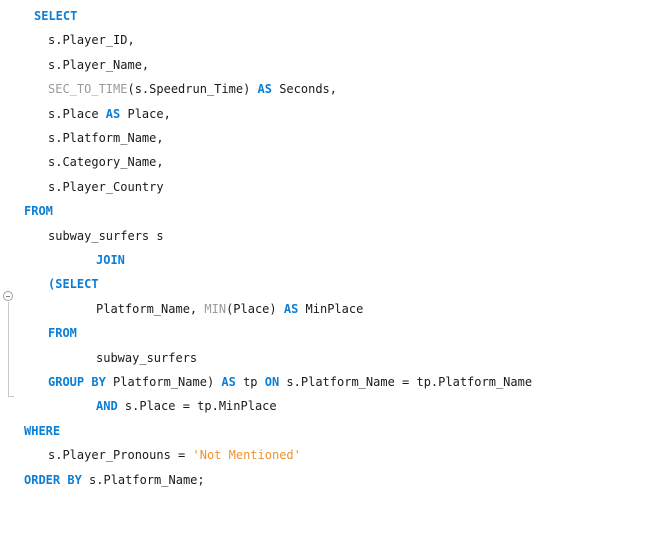 Image resolution: width=658 pixels, height=533 pixels. I want to click on code-line: s.Player_Country, so click(106, 187).